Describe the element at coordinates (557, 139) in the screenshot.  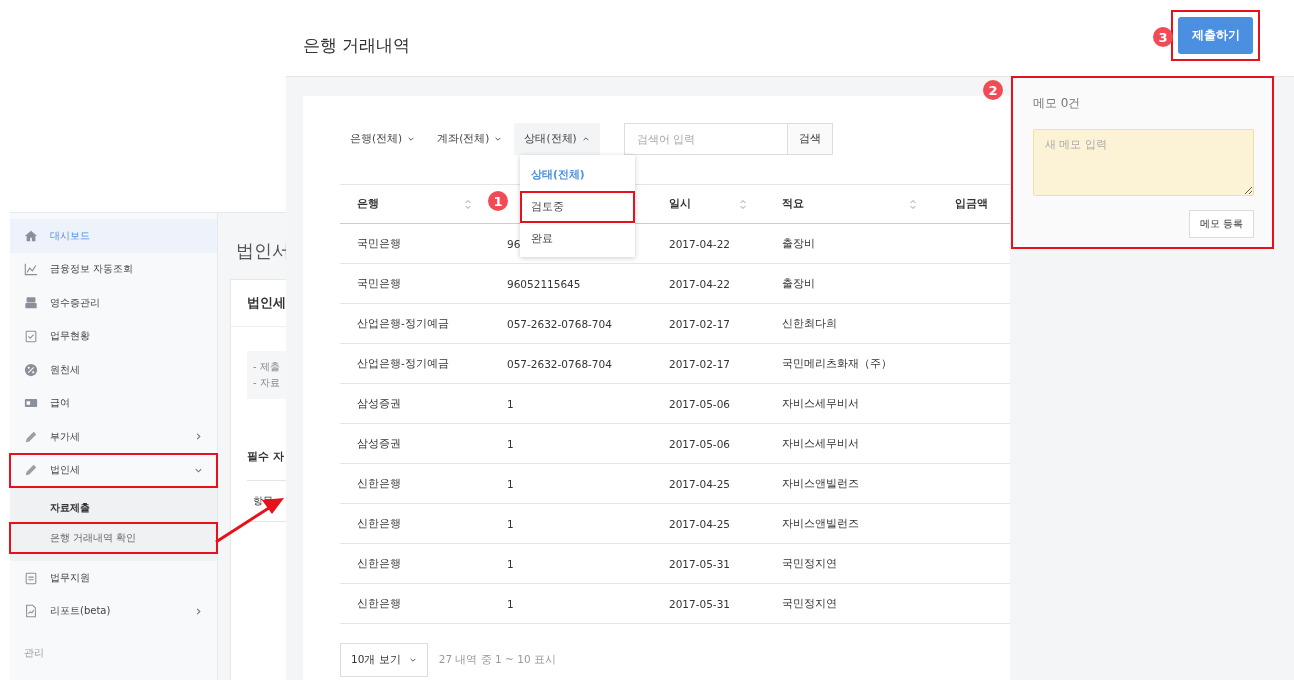
I see `filter-dropdown: 상태(전체)` at that location.